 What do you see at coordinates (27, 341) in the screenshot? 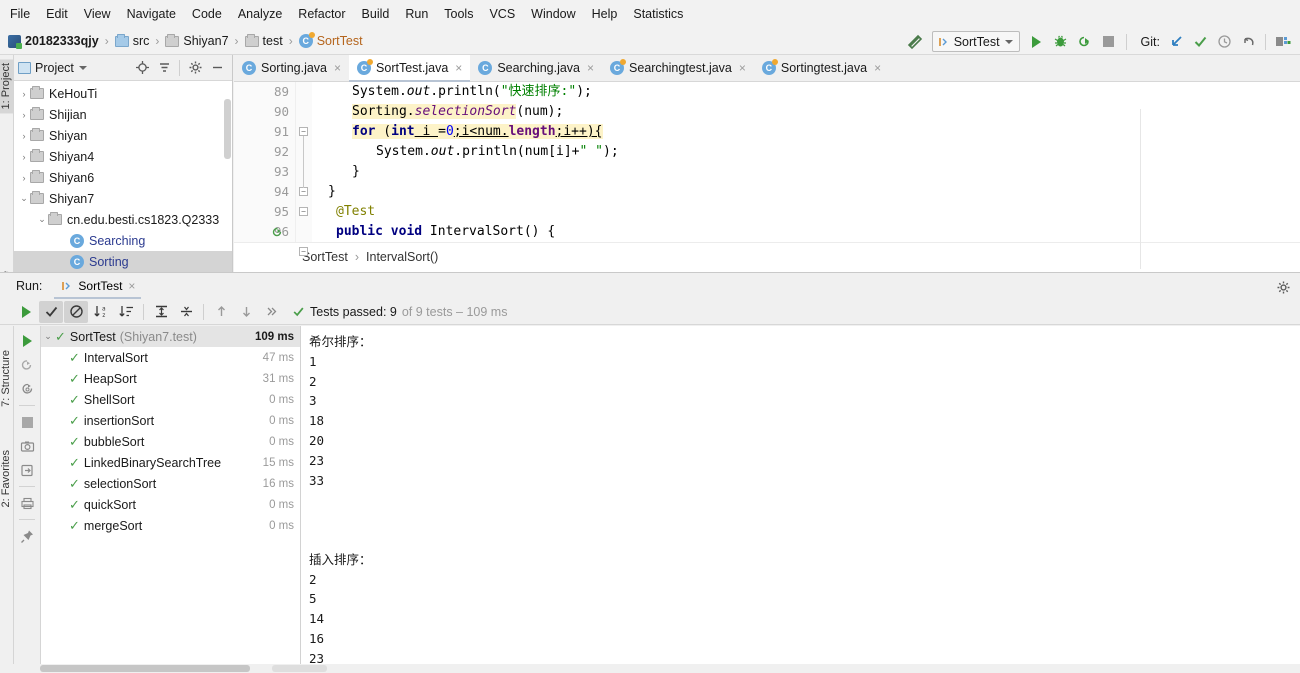
I see `rerun-tests-button` at bounding box center [27, 341].